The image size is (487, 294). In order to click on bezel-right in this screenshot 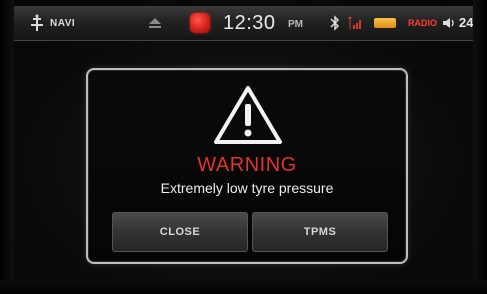, I will do `click(480, 147)`.